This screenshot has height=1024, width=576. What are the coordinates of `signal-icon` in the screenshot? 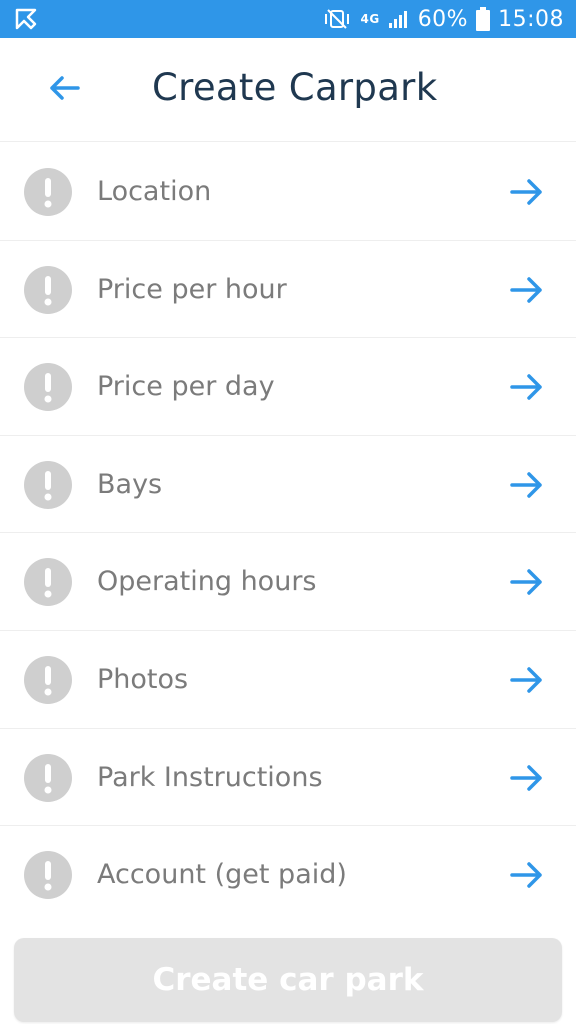 It's located at (399, 19).